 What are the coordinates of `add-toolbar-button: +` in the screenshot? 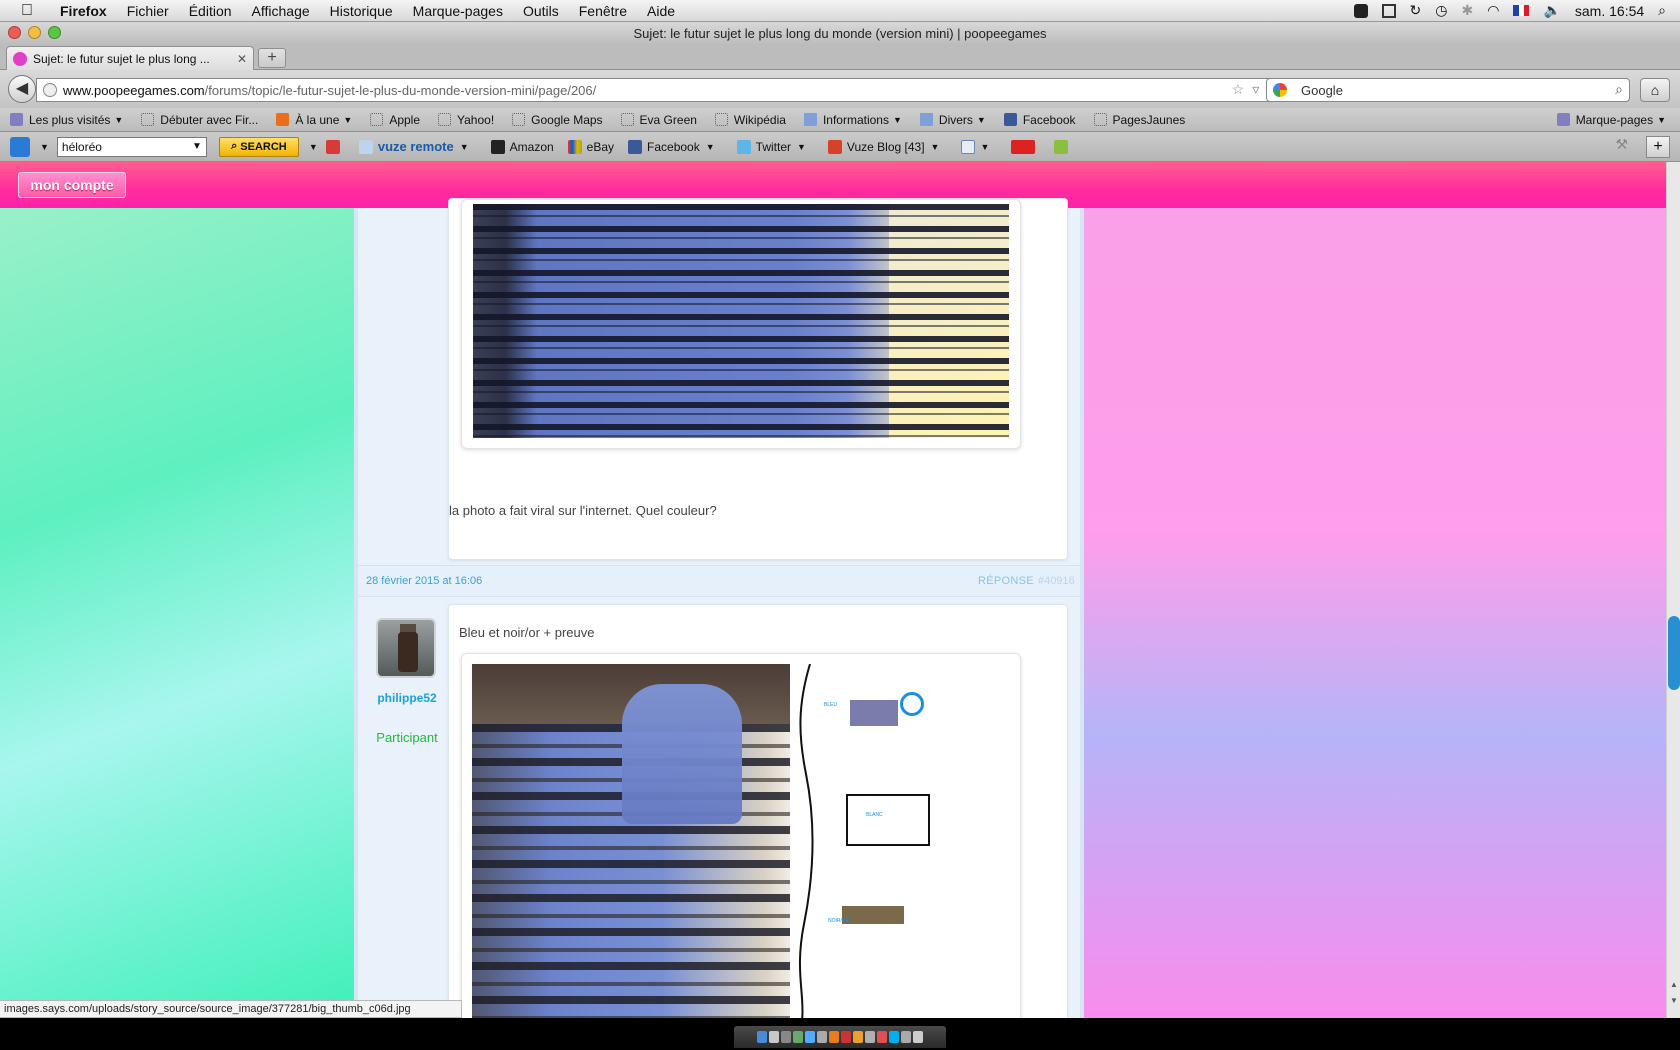 It's located at (1658, 146).